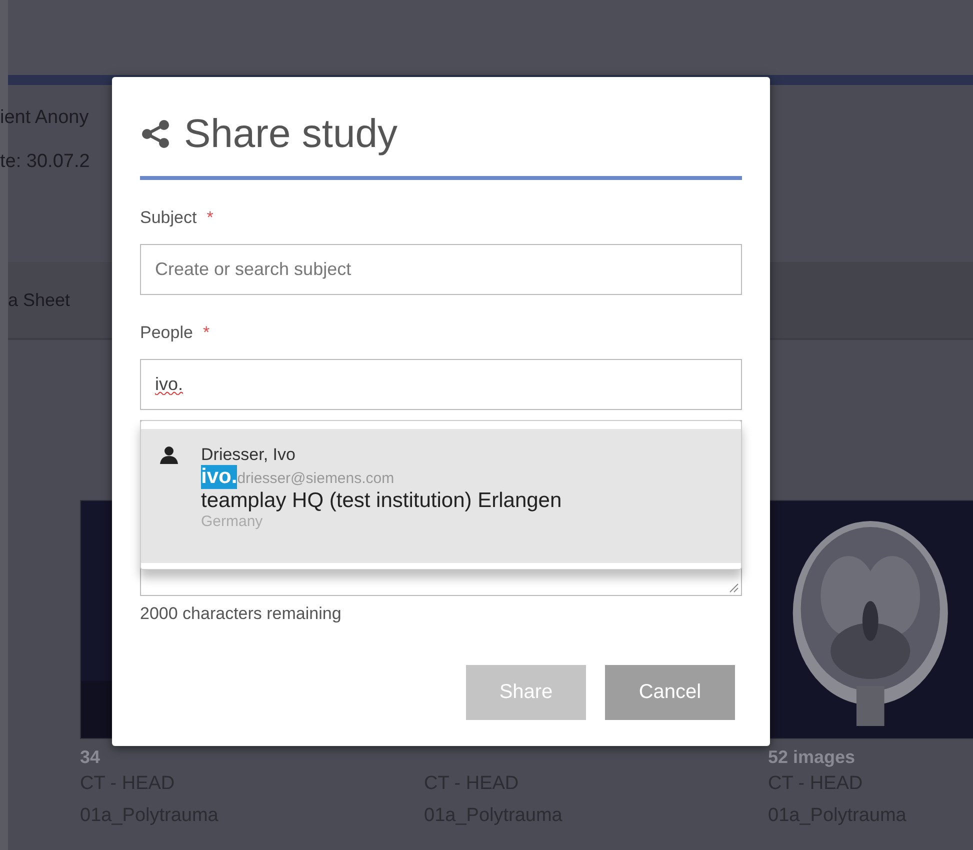 Image resolution: width=973 pixels, height=850 pixels. Describe the element at coordinates (219, 477) in the screenshot. I see `matched-text: ivo.` at that location.